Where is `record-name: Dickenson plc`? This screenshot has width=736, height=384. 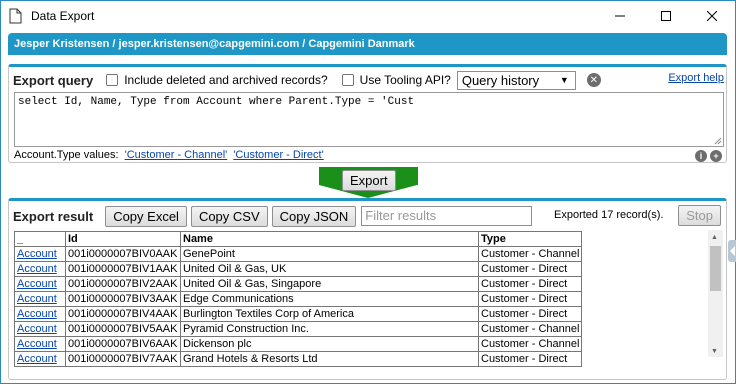 record-name: Dickenson plc is located at coordinates (329, 344).